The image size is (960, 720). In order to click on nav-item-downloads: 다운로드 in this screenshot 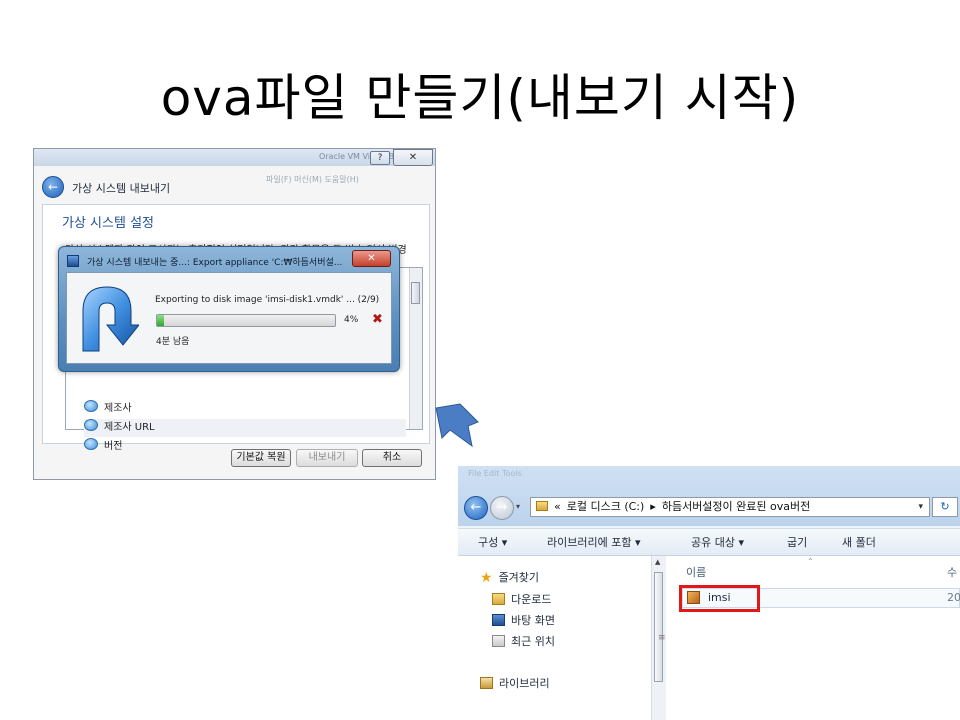, I will do `click(521, 599)`.